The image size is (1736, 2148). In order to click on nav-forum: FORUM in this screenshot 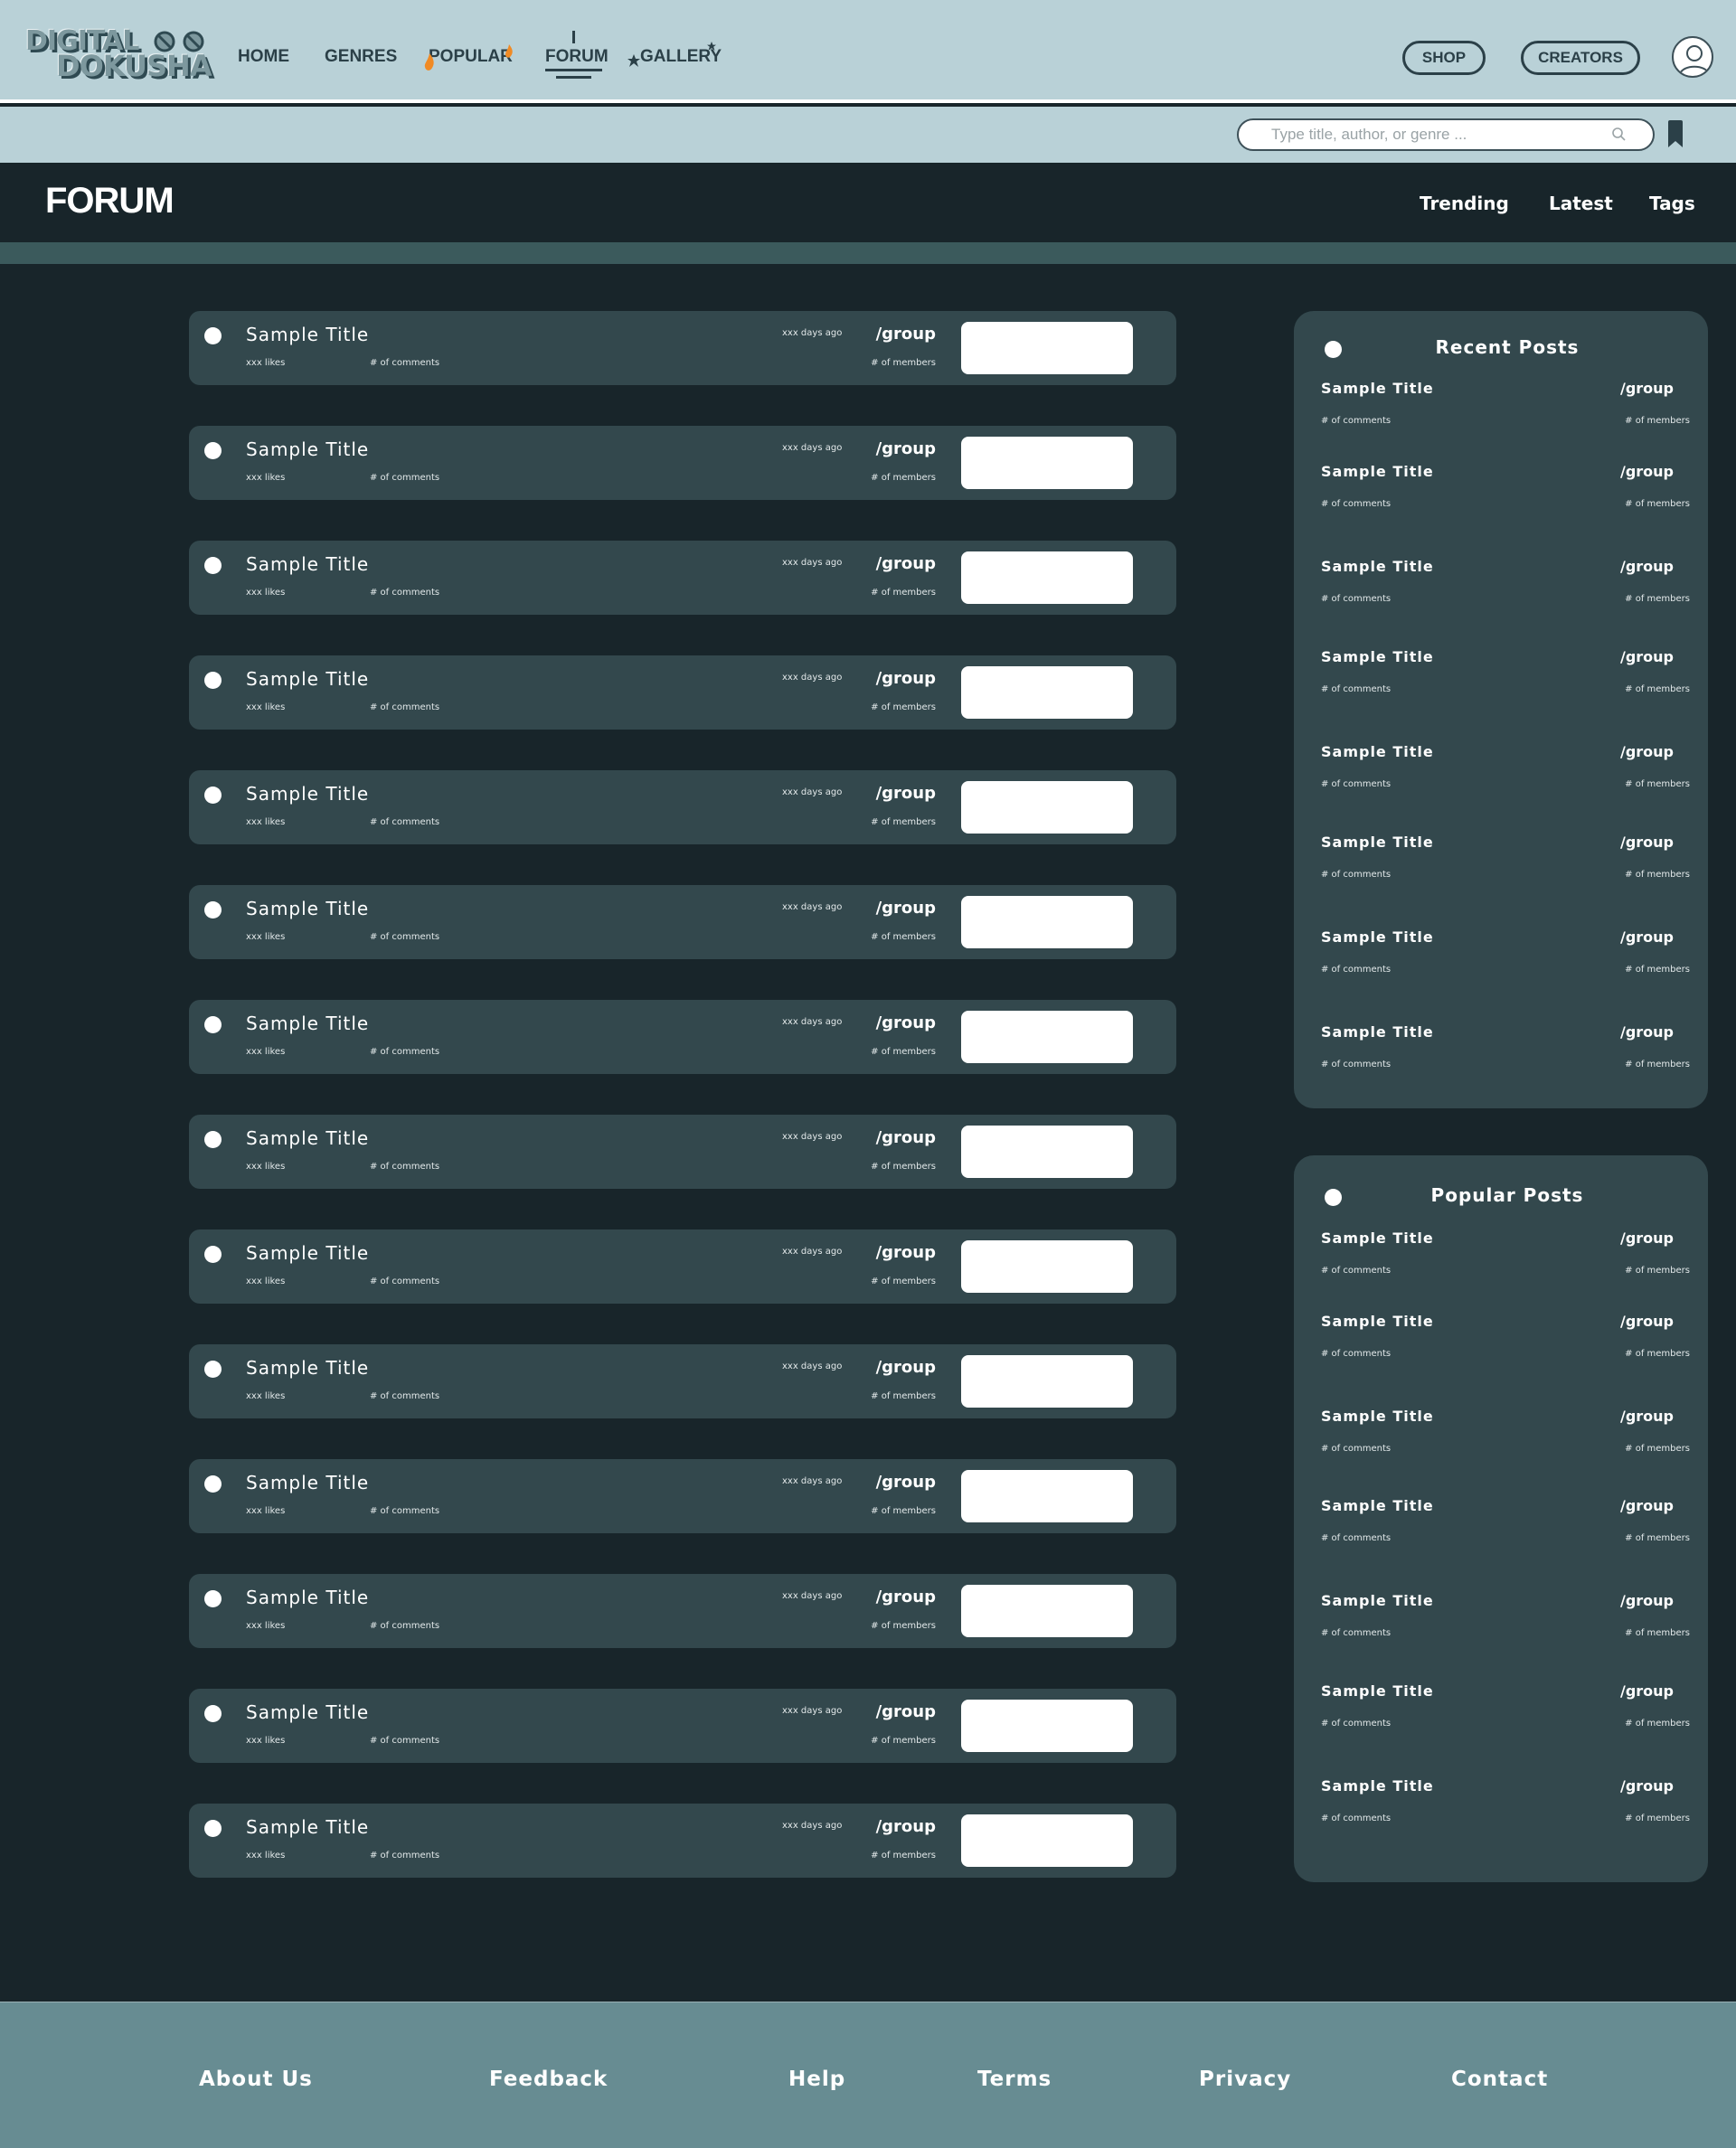, I will do `click(577, 57)`.